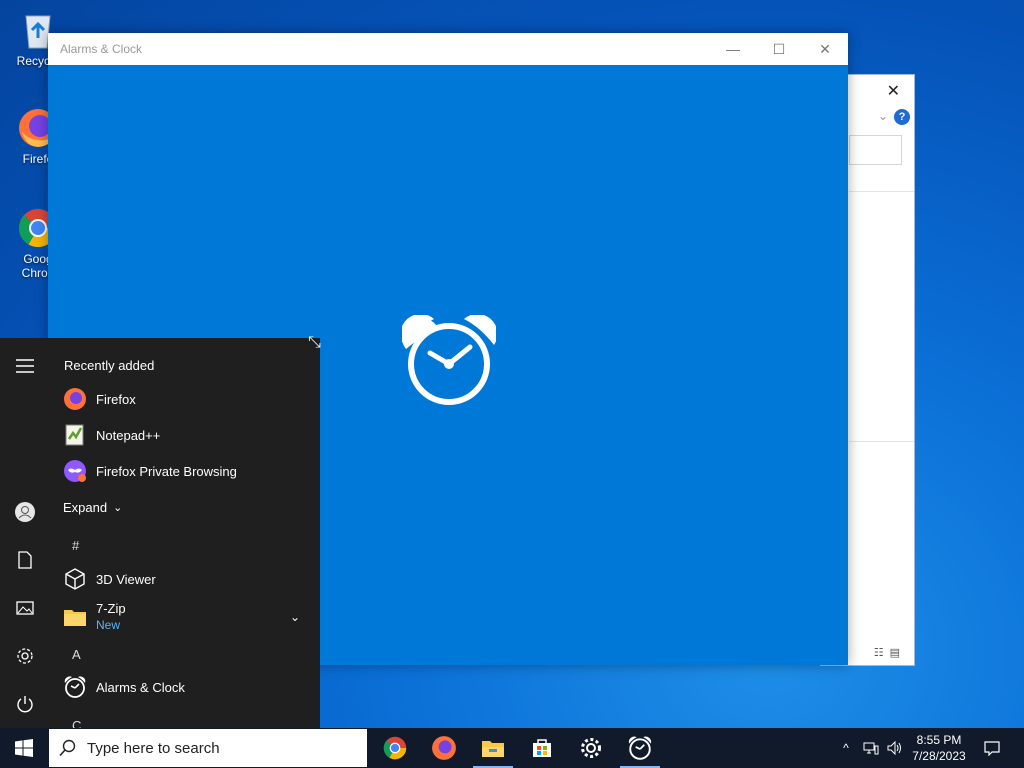 This screenshot has height=768, width=1024. I want to click on windows-logo-icon, so click(24, 748).